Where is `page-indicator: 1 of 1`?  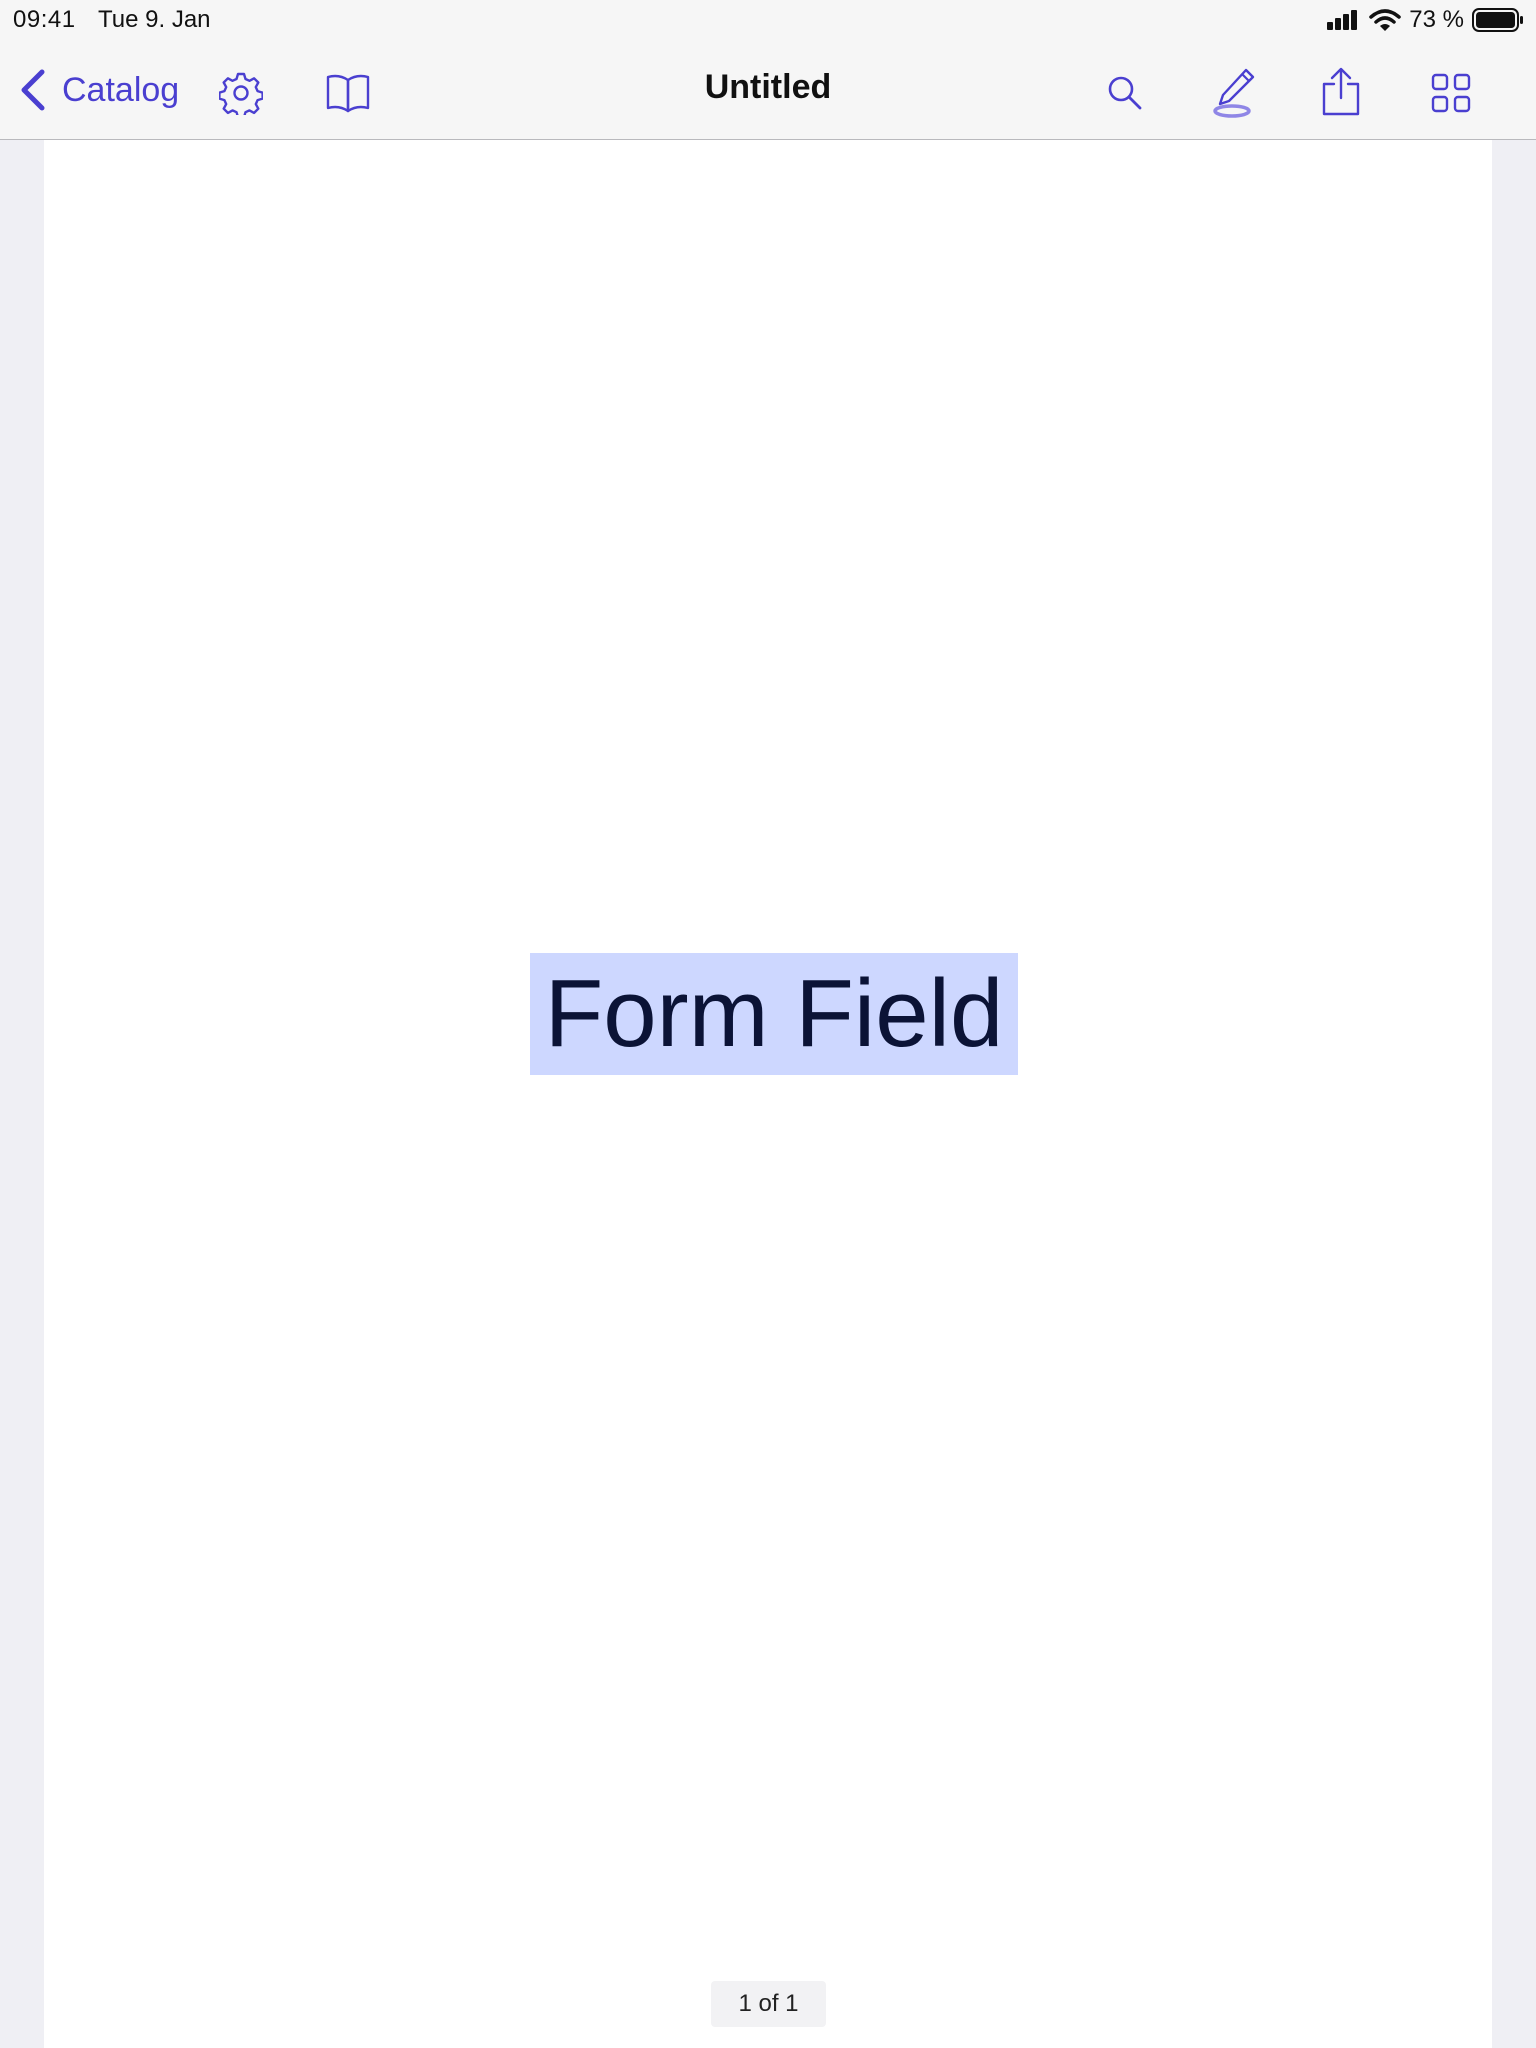 page-indicator: 1 of 1 is located at coordinates (768, 2004).